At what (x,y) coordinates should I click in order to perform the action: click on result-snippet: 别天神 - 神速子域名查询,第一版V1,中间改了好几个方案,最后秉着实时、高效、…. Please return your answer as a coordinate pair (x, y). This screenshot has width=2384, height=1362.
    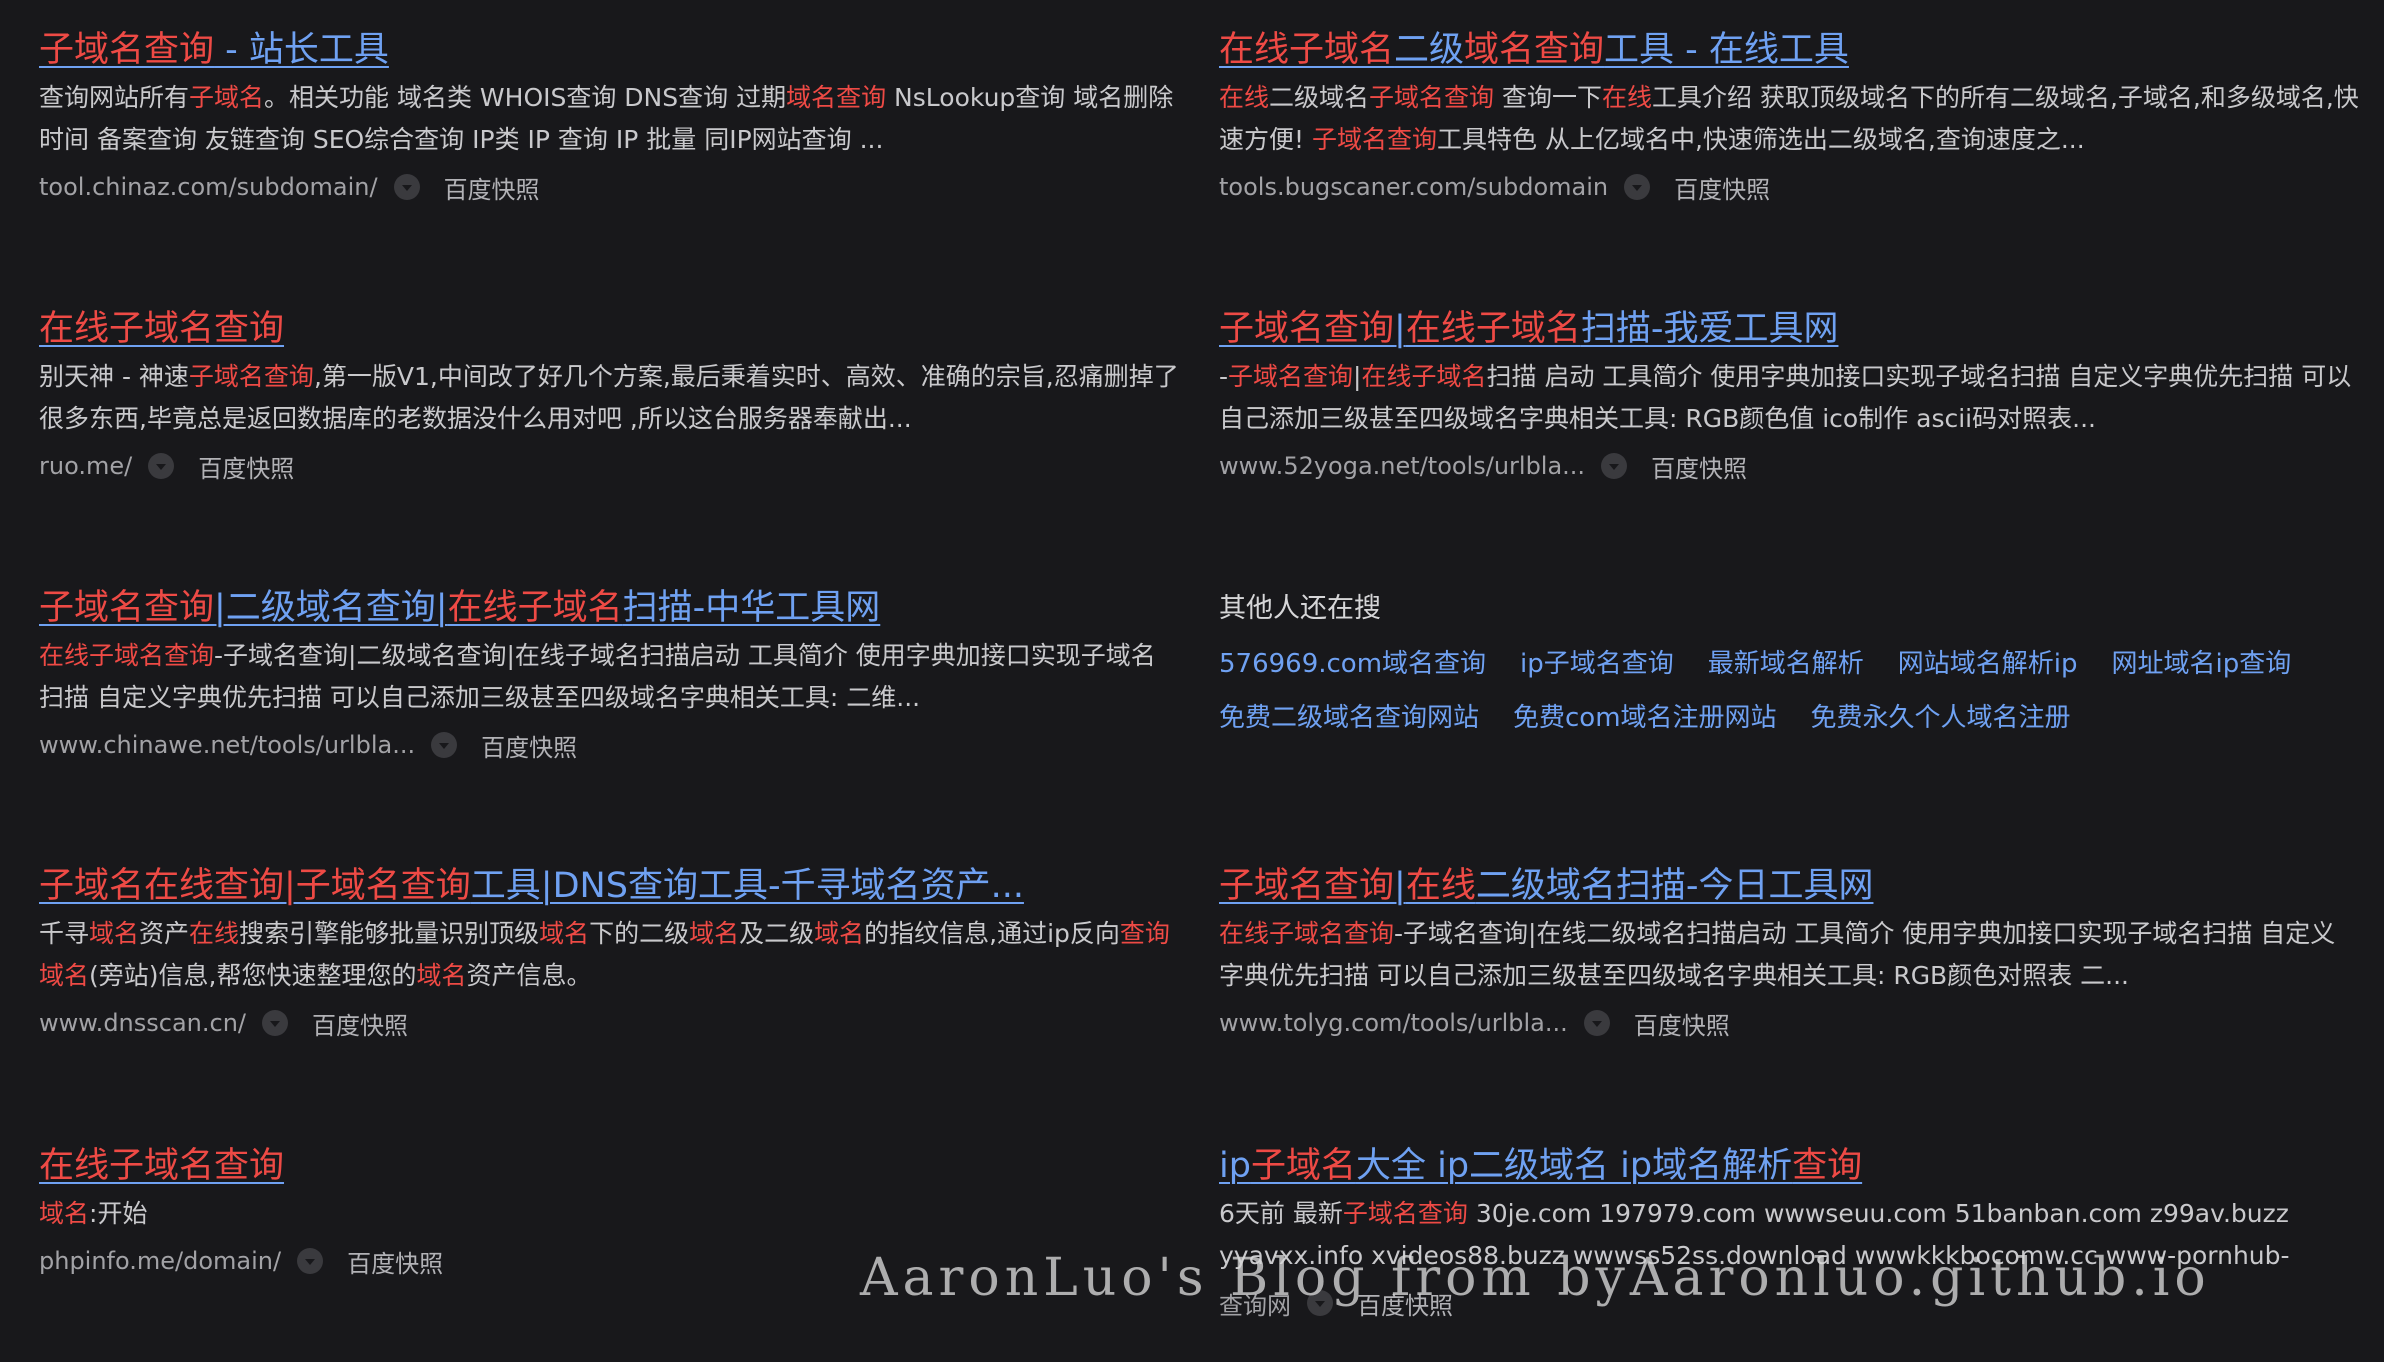
    Looking at the image, I should click on (609, 398).